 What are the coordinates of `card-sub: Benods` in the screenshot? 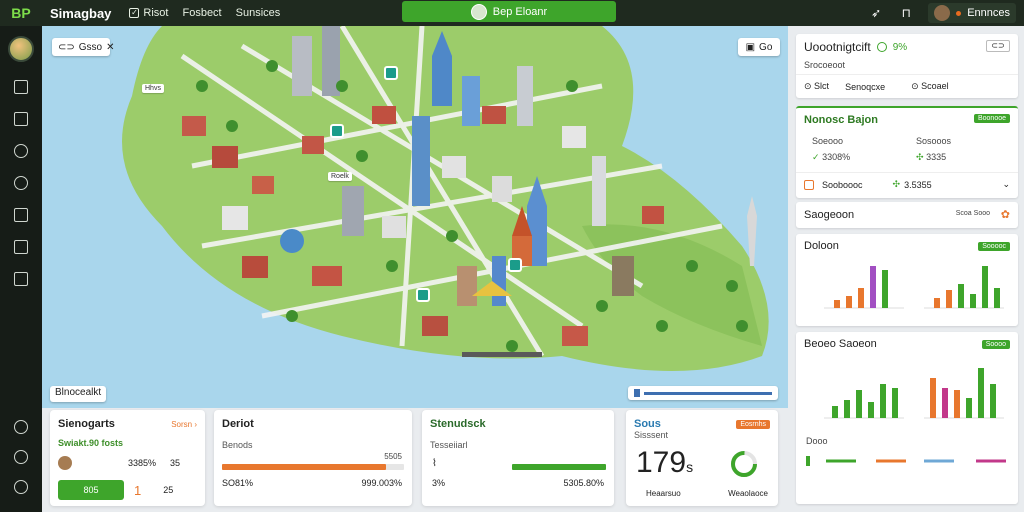 It's located at (237, 445).